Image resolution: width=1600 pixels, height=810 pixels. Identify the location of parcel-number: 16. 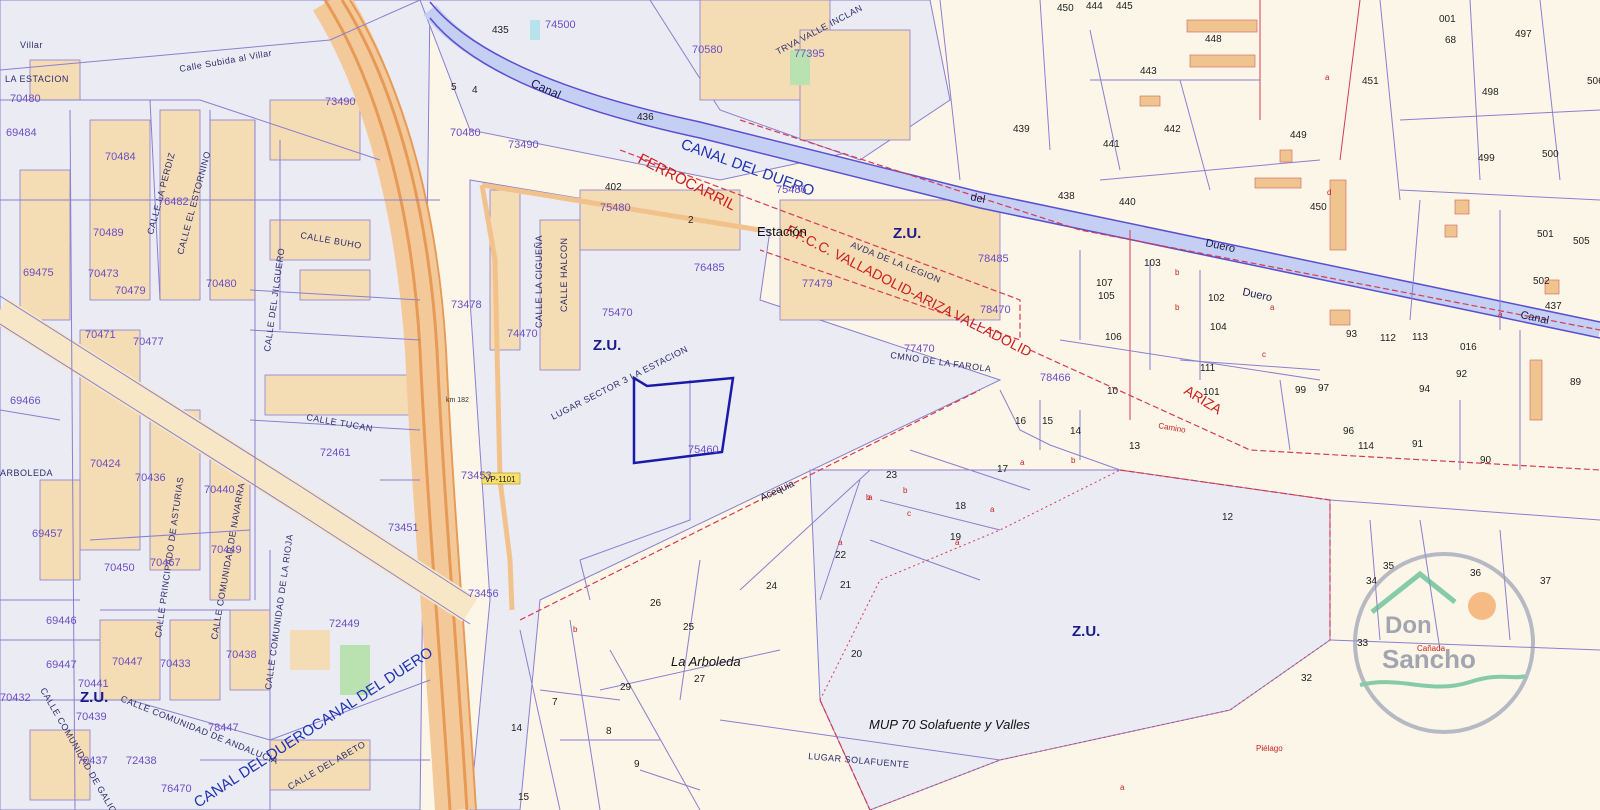
(1021, 421).